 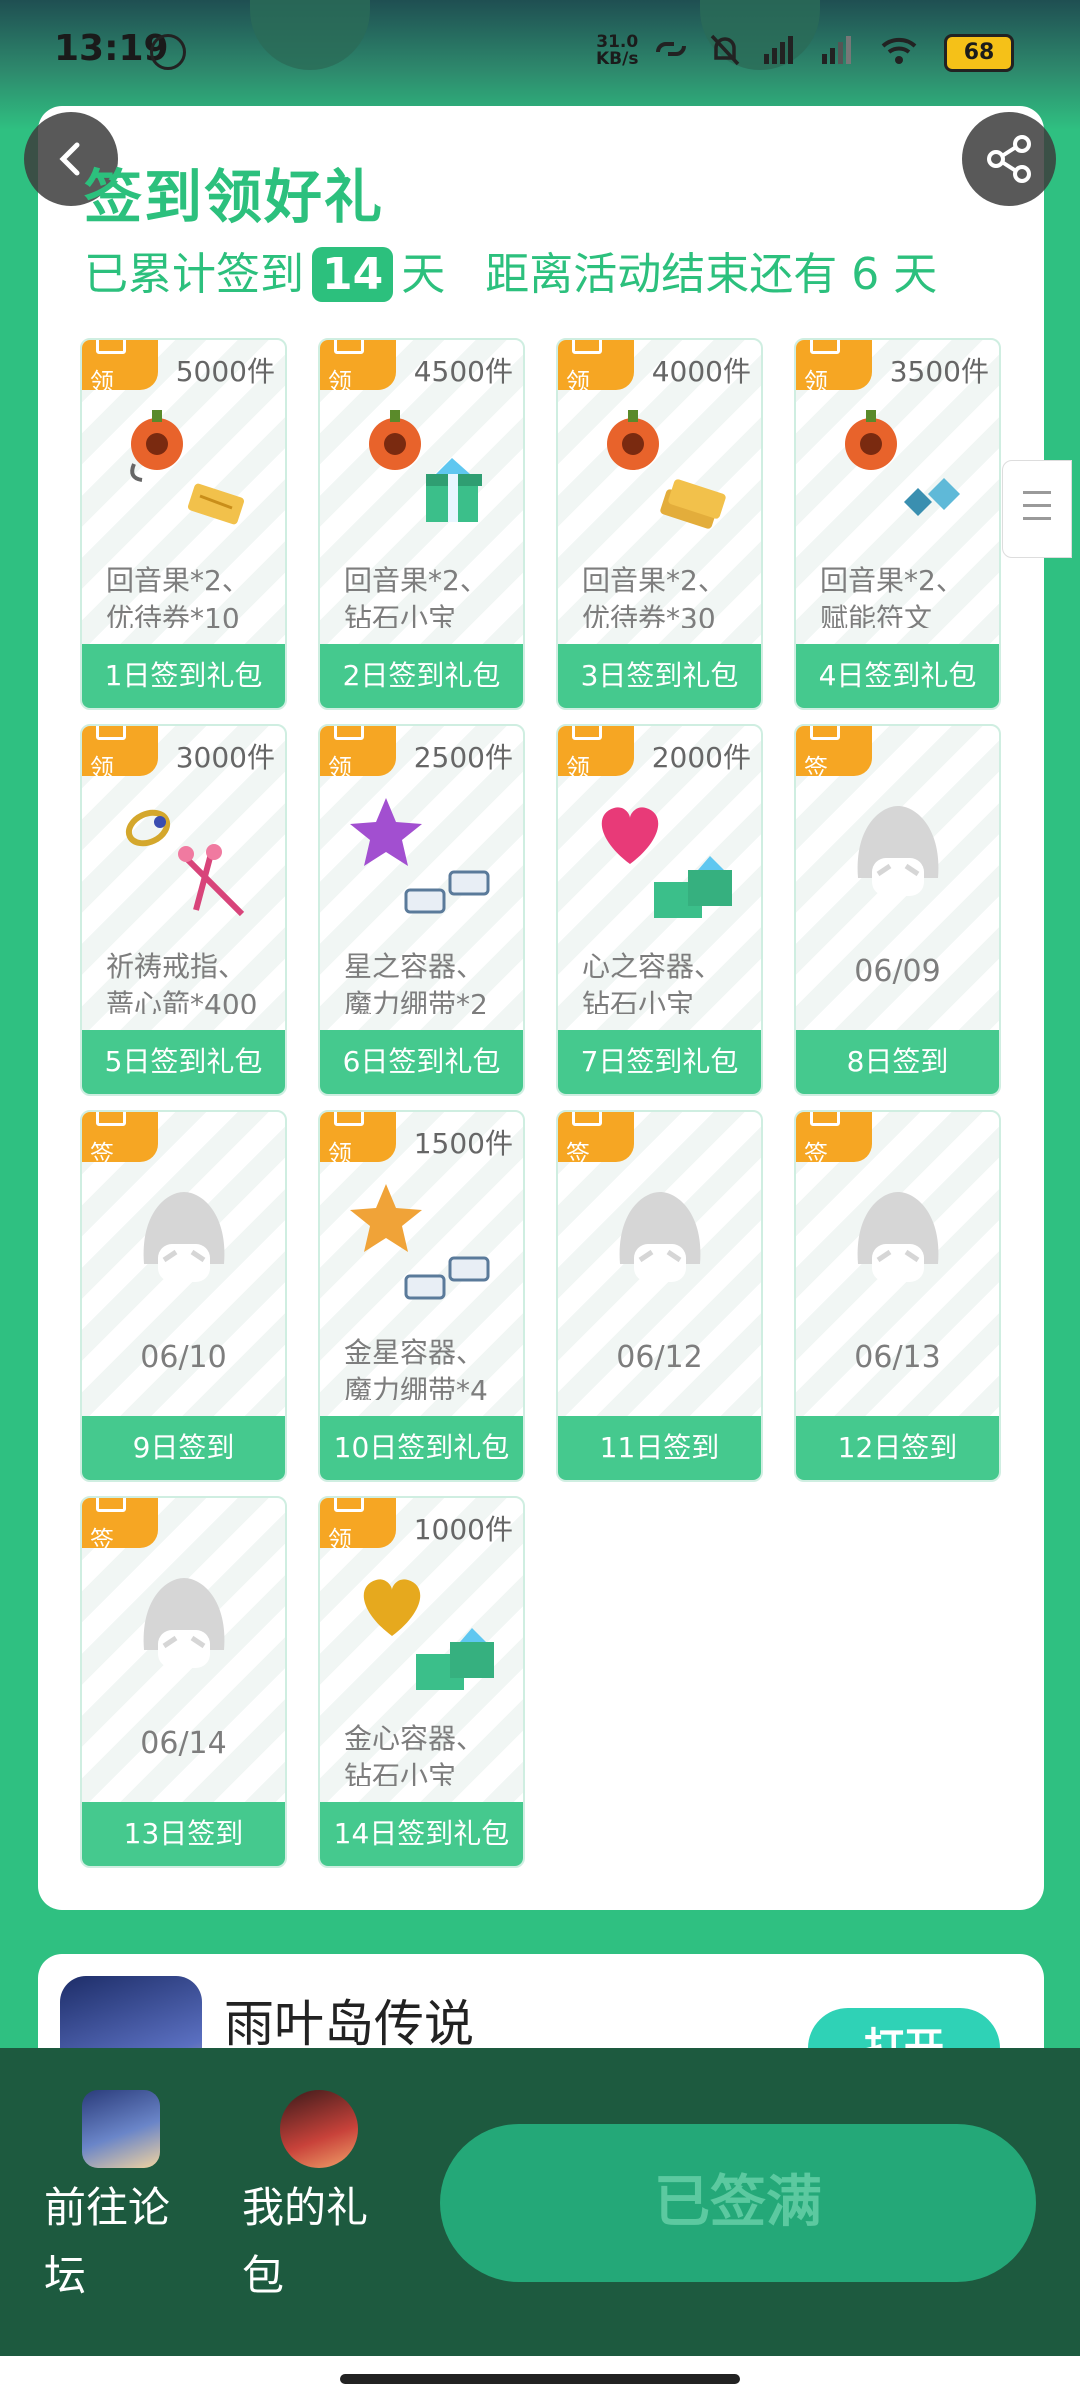 I want to click on my-gifts-link: 我的礼 包, so click(x=322, y=2200).